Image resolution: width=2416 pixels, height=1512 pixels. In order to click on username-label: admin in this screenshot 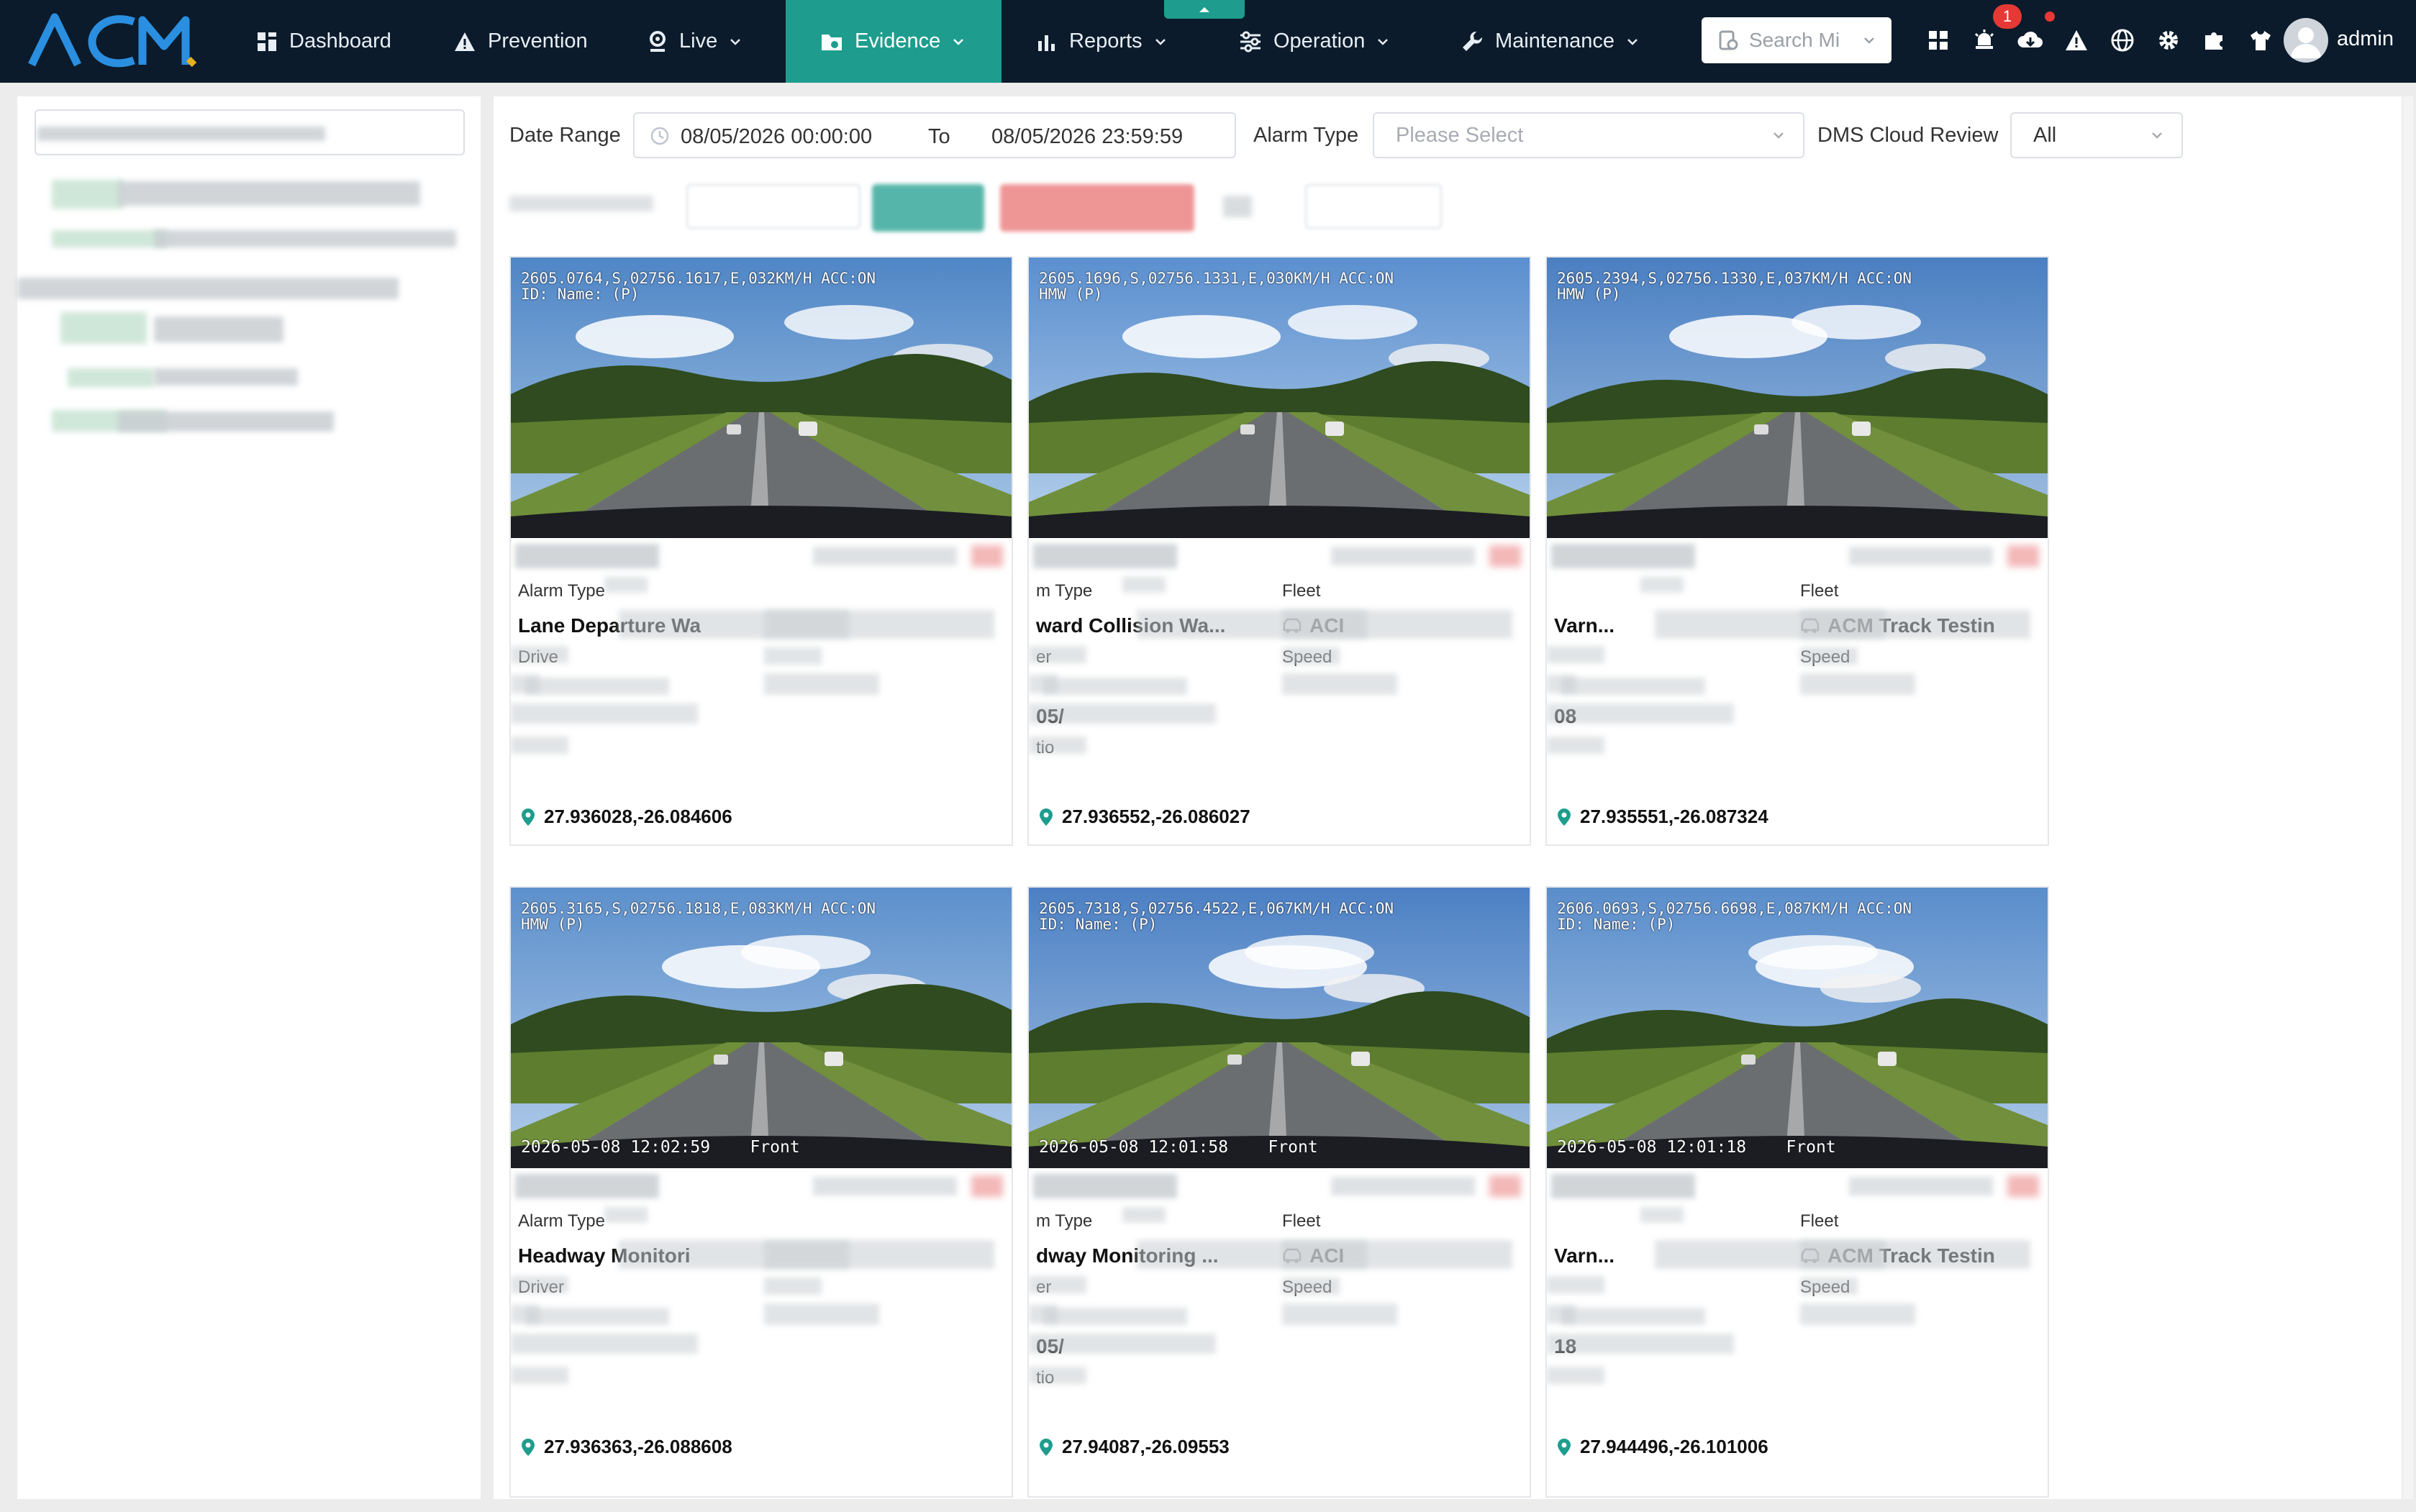, I will do `click(2365, 39)`.